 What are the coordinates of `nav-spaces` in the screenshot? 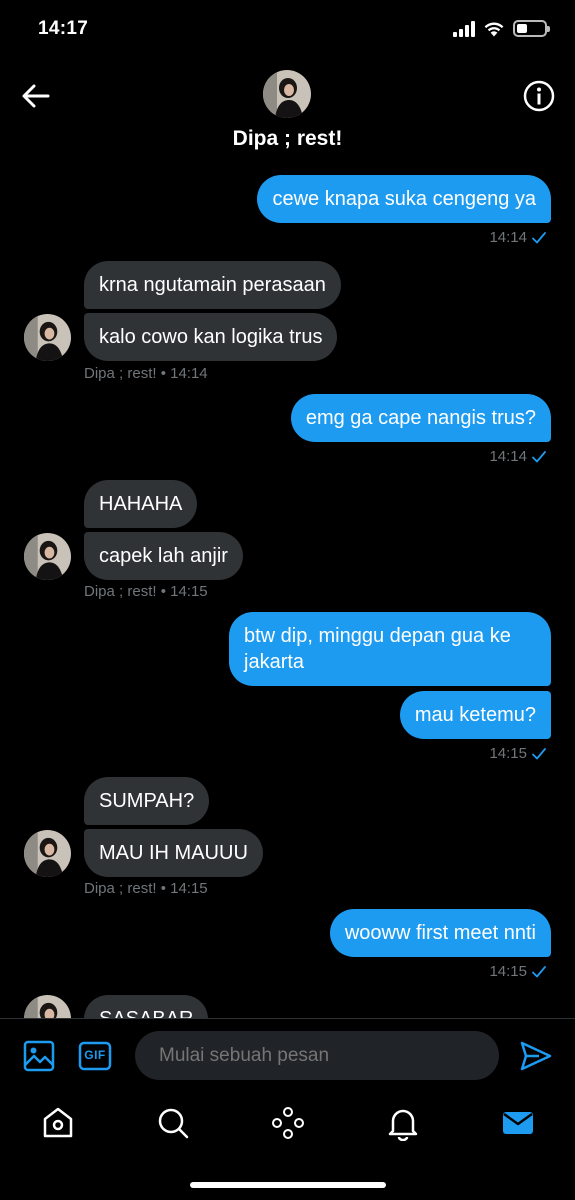 It's located at (288, 1123).